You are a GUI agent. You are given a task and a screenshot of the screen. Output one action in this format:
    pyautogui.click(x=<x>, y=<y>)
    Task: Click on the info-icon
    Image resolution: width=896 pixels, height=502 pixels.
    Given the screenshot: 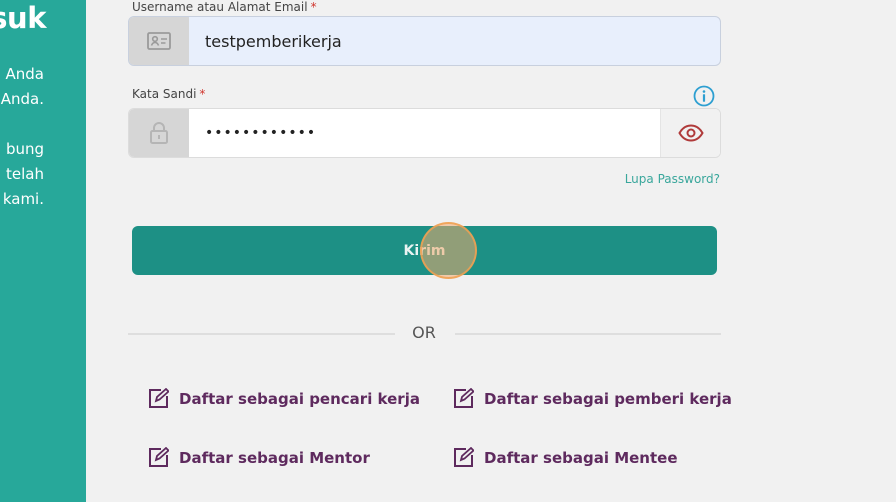 What is the action you would take?
    pyautogui.click(x=704, y=96)
    